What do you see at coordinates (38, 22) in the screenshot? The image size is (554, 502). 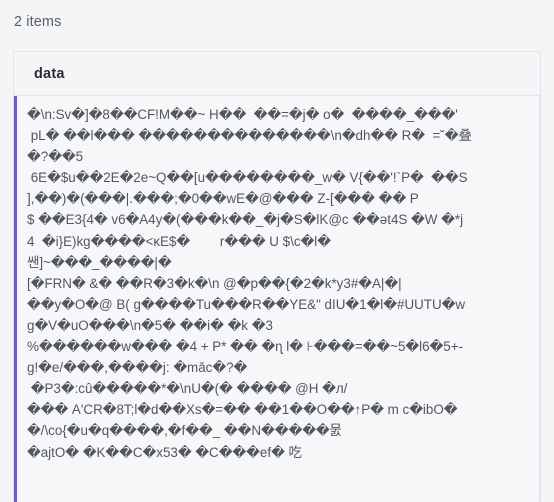 I see `item-count-label: 2 items` at bounding box center [38, 22].